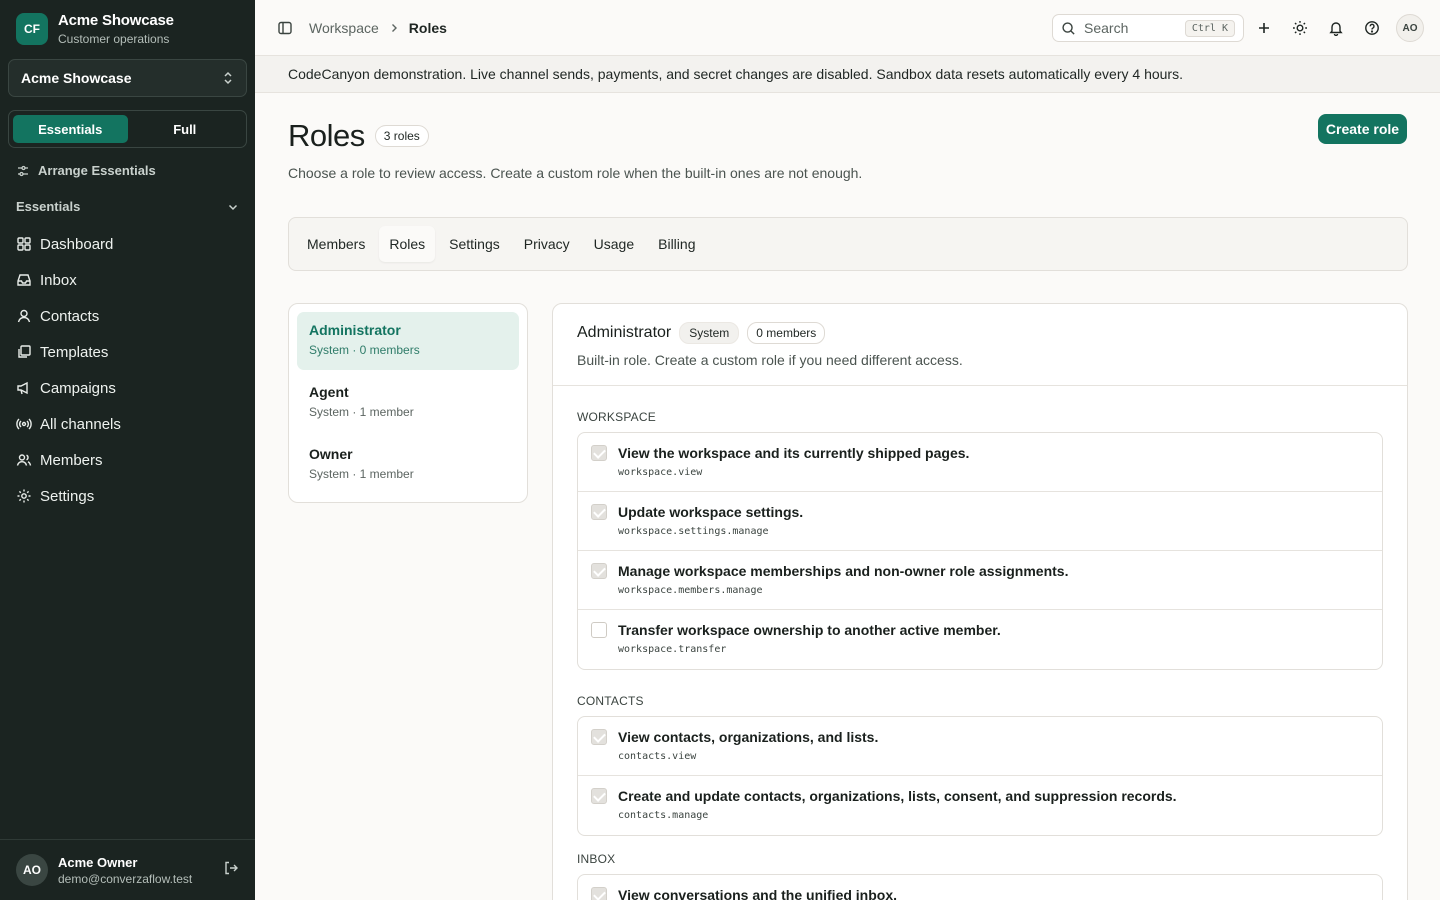  Describe the element at coordinates (98, 862) in the screenshot. I see `user-name: Acme Owner` at that location.